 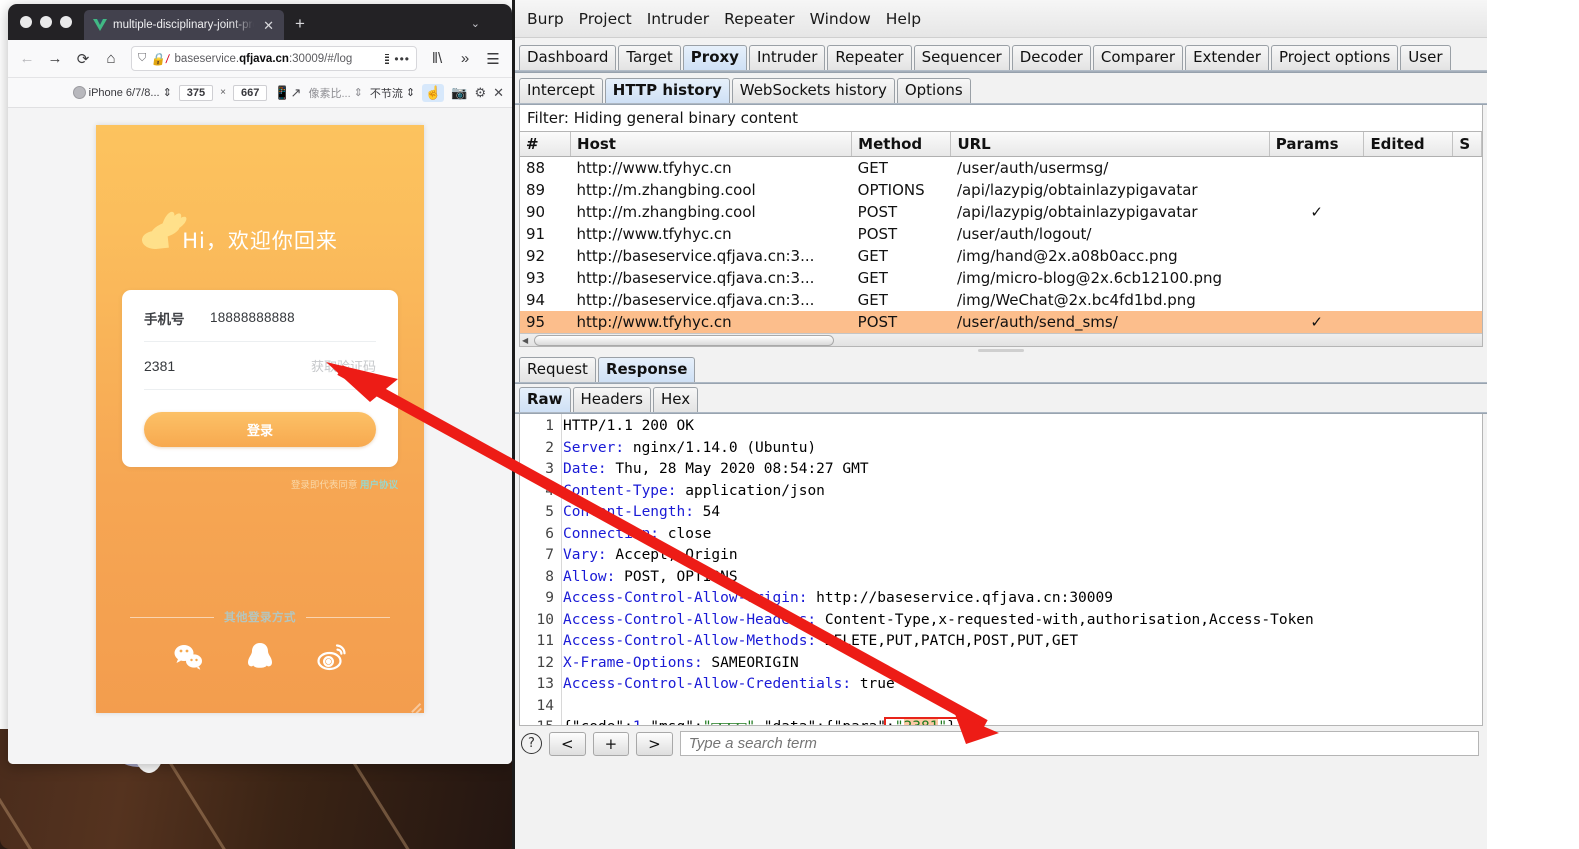 What do you see at coordinates (379, 485) in the screenshot?
I see `user-agreement-link: 用户协议` at bounding box center [379, 485].